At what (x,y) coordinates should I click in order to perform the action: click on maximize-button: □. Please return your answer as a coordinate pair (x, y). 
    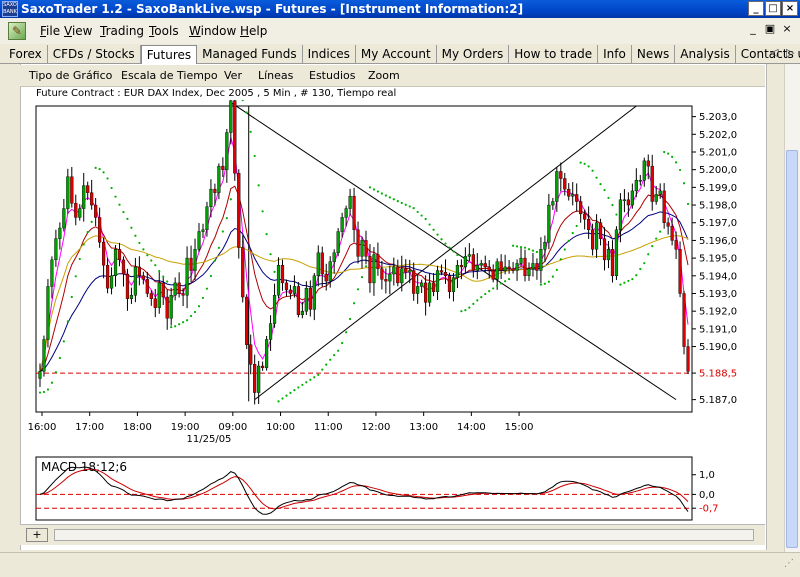
    Looking at the image, I should click on (773, 8).